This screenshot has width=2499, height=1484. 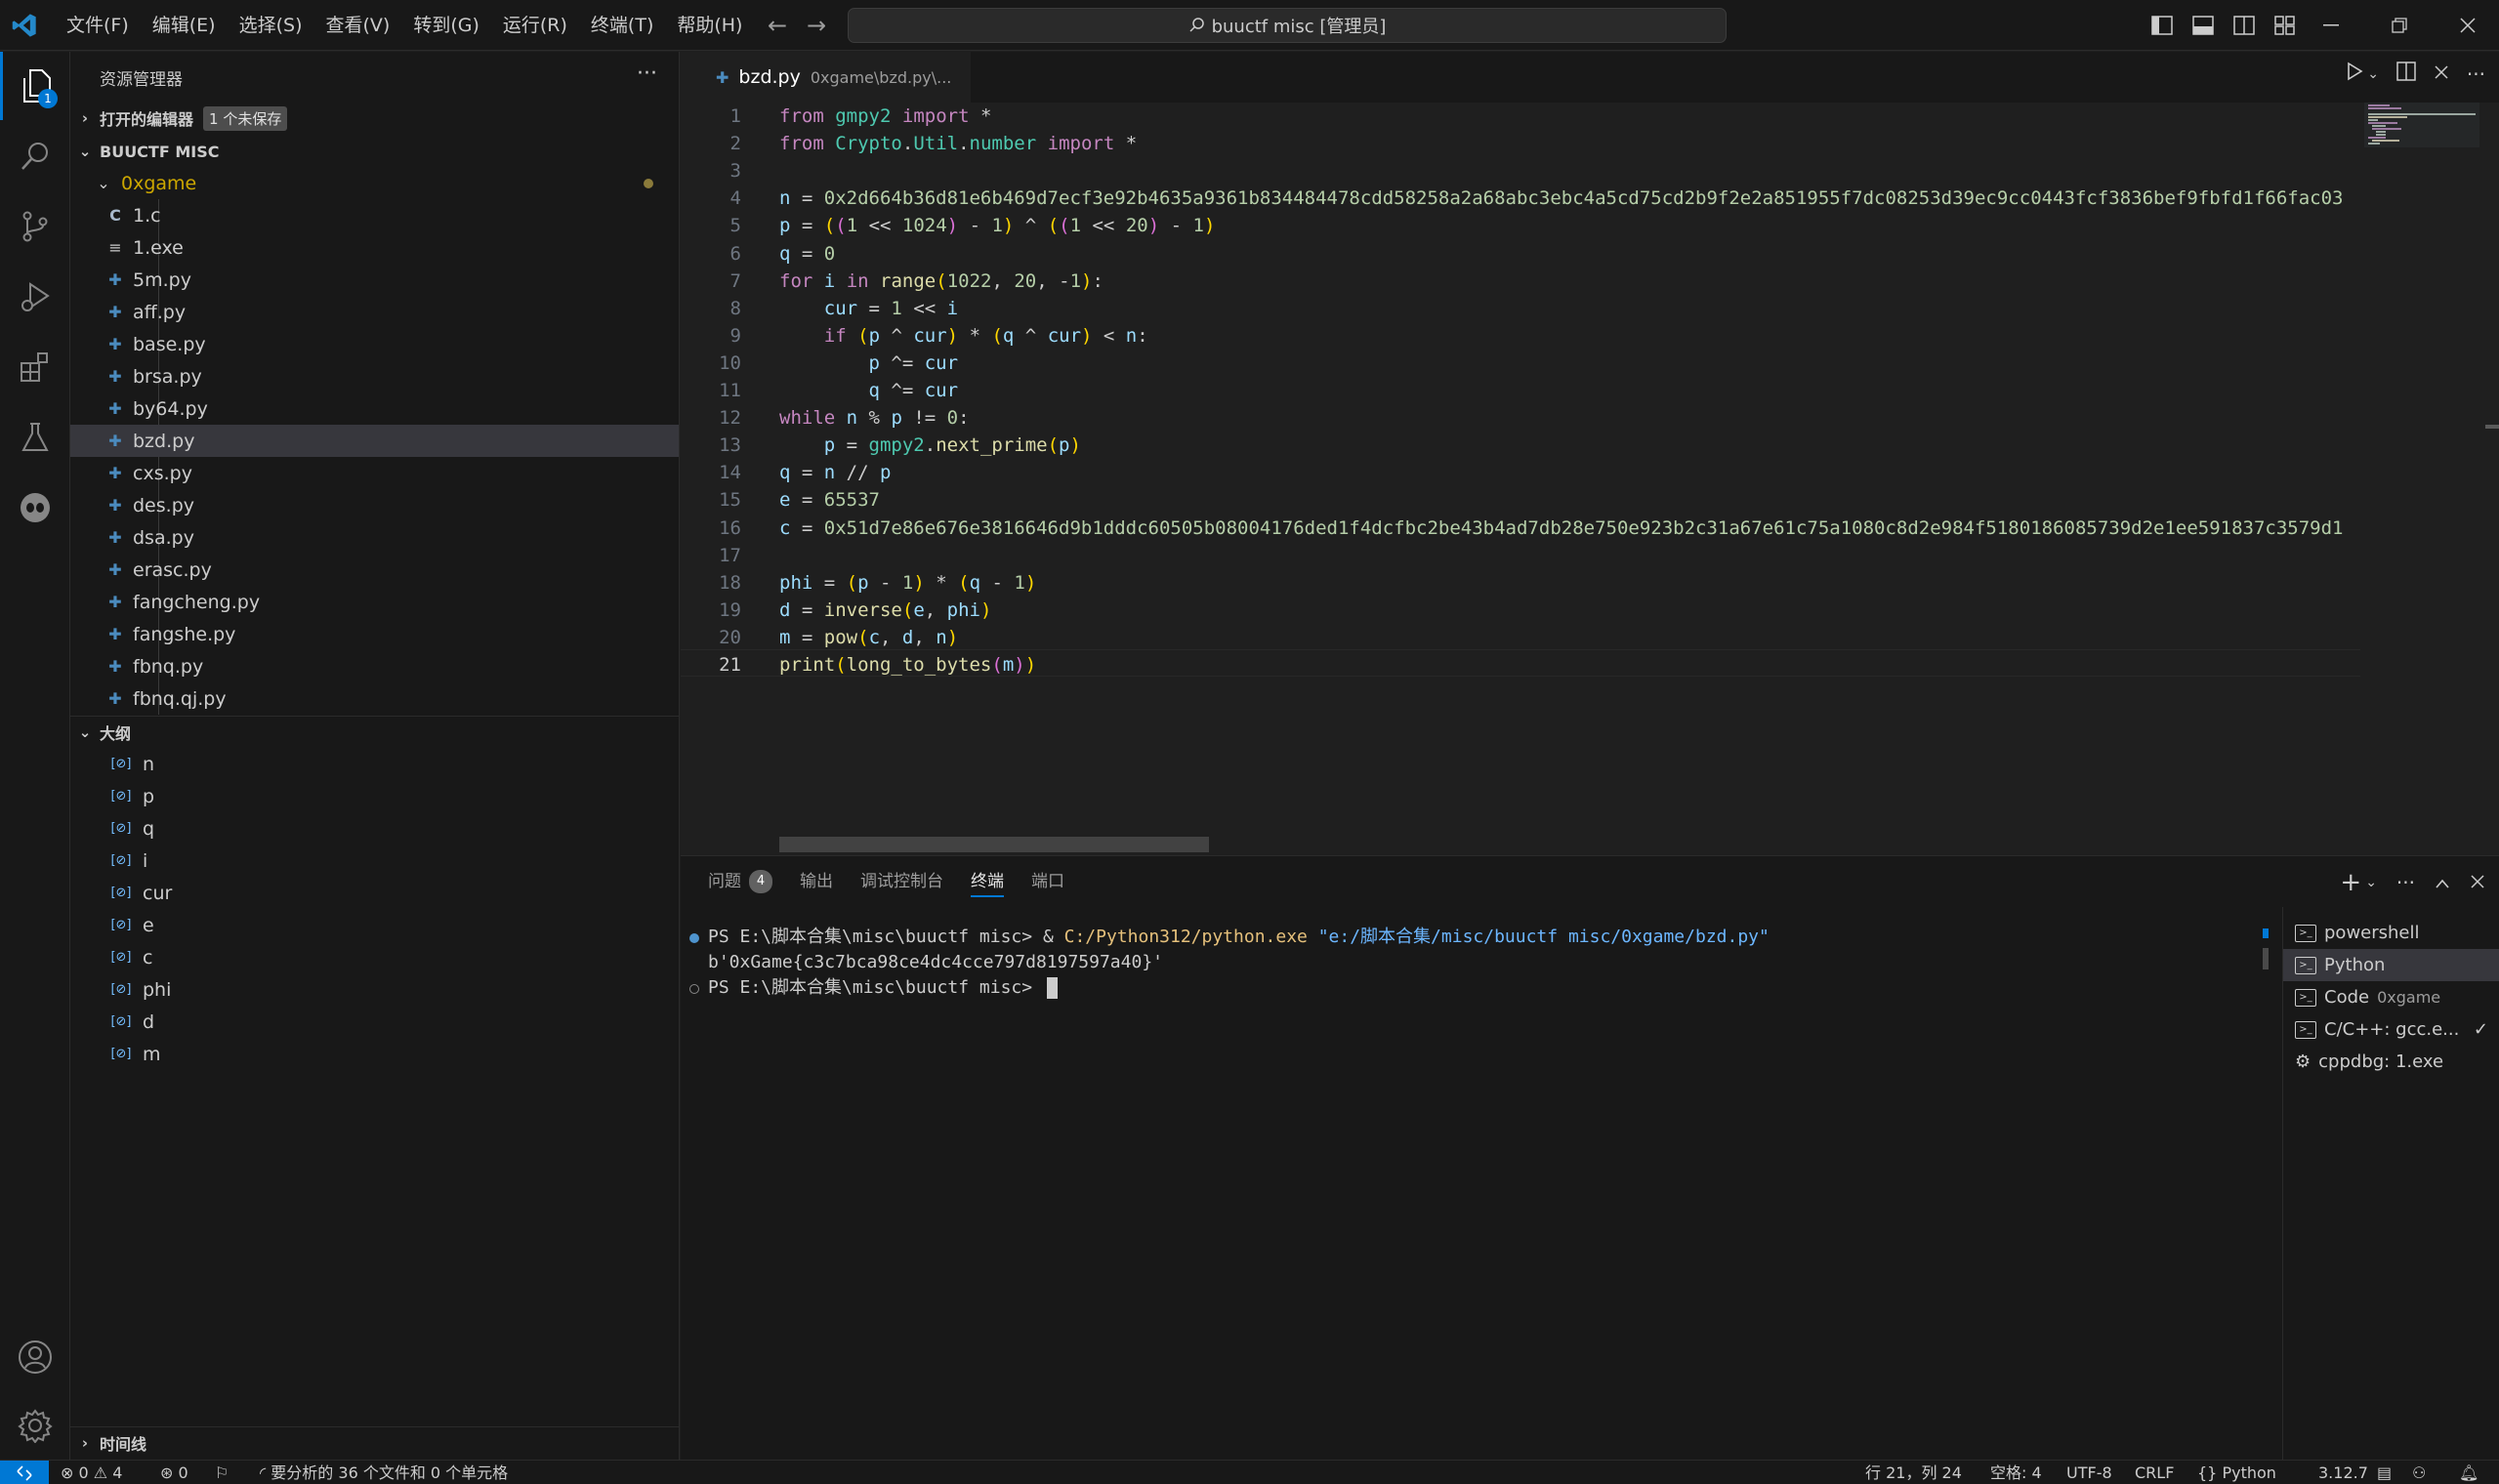 What do you see at coordinates (374, 538) in the screenshot?
I see `file-item: ✚ dsa.py` at bounding box center [374, 538].